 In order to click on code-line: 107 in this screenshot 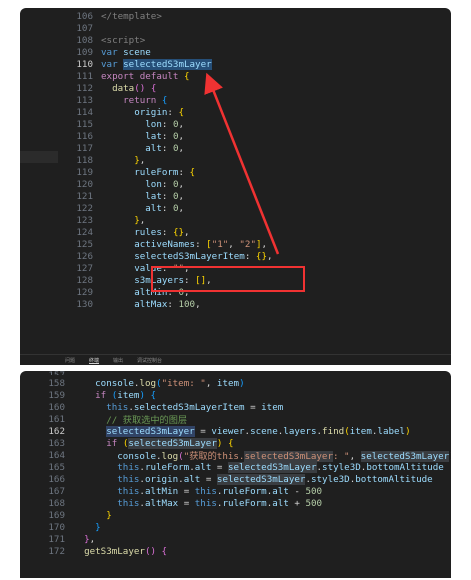, I will do `click(235, 28)`.